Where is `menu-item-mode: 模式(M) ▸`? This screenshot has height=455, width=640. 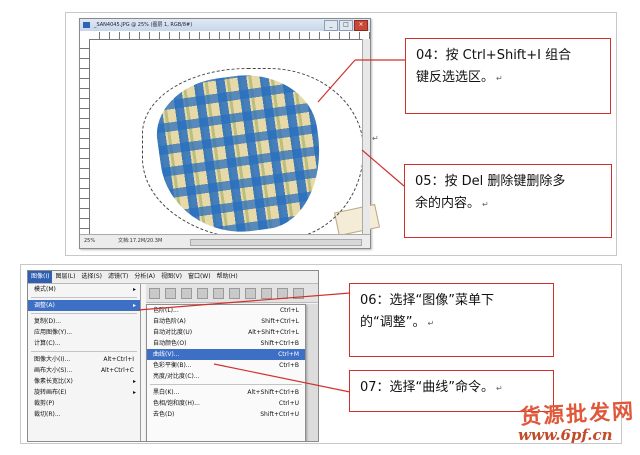 menu-item-mode: 模式(M) ▸ is located at coordinates (84, 289).